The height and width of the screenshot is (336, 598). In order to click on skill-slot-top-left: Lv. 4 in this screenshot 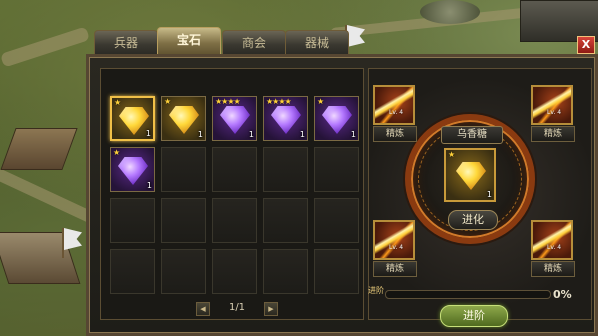, I will do `click(394, 105)`.